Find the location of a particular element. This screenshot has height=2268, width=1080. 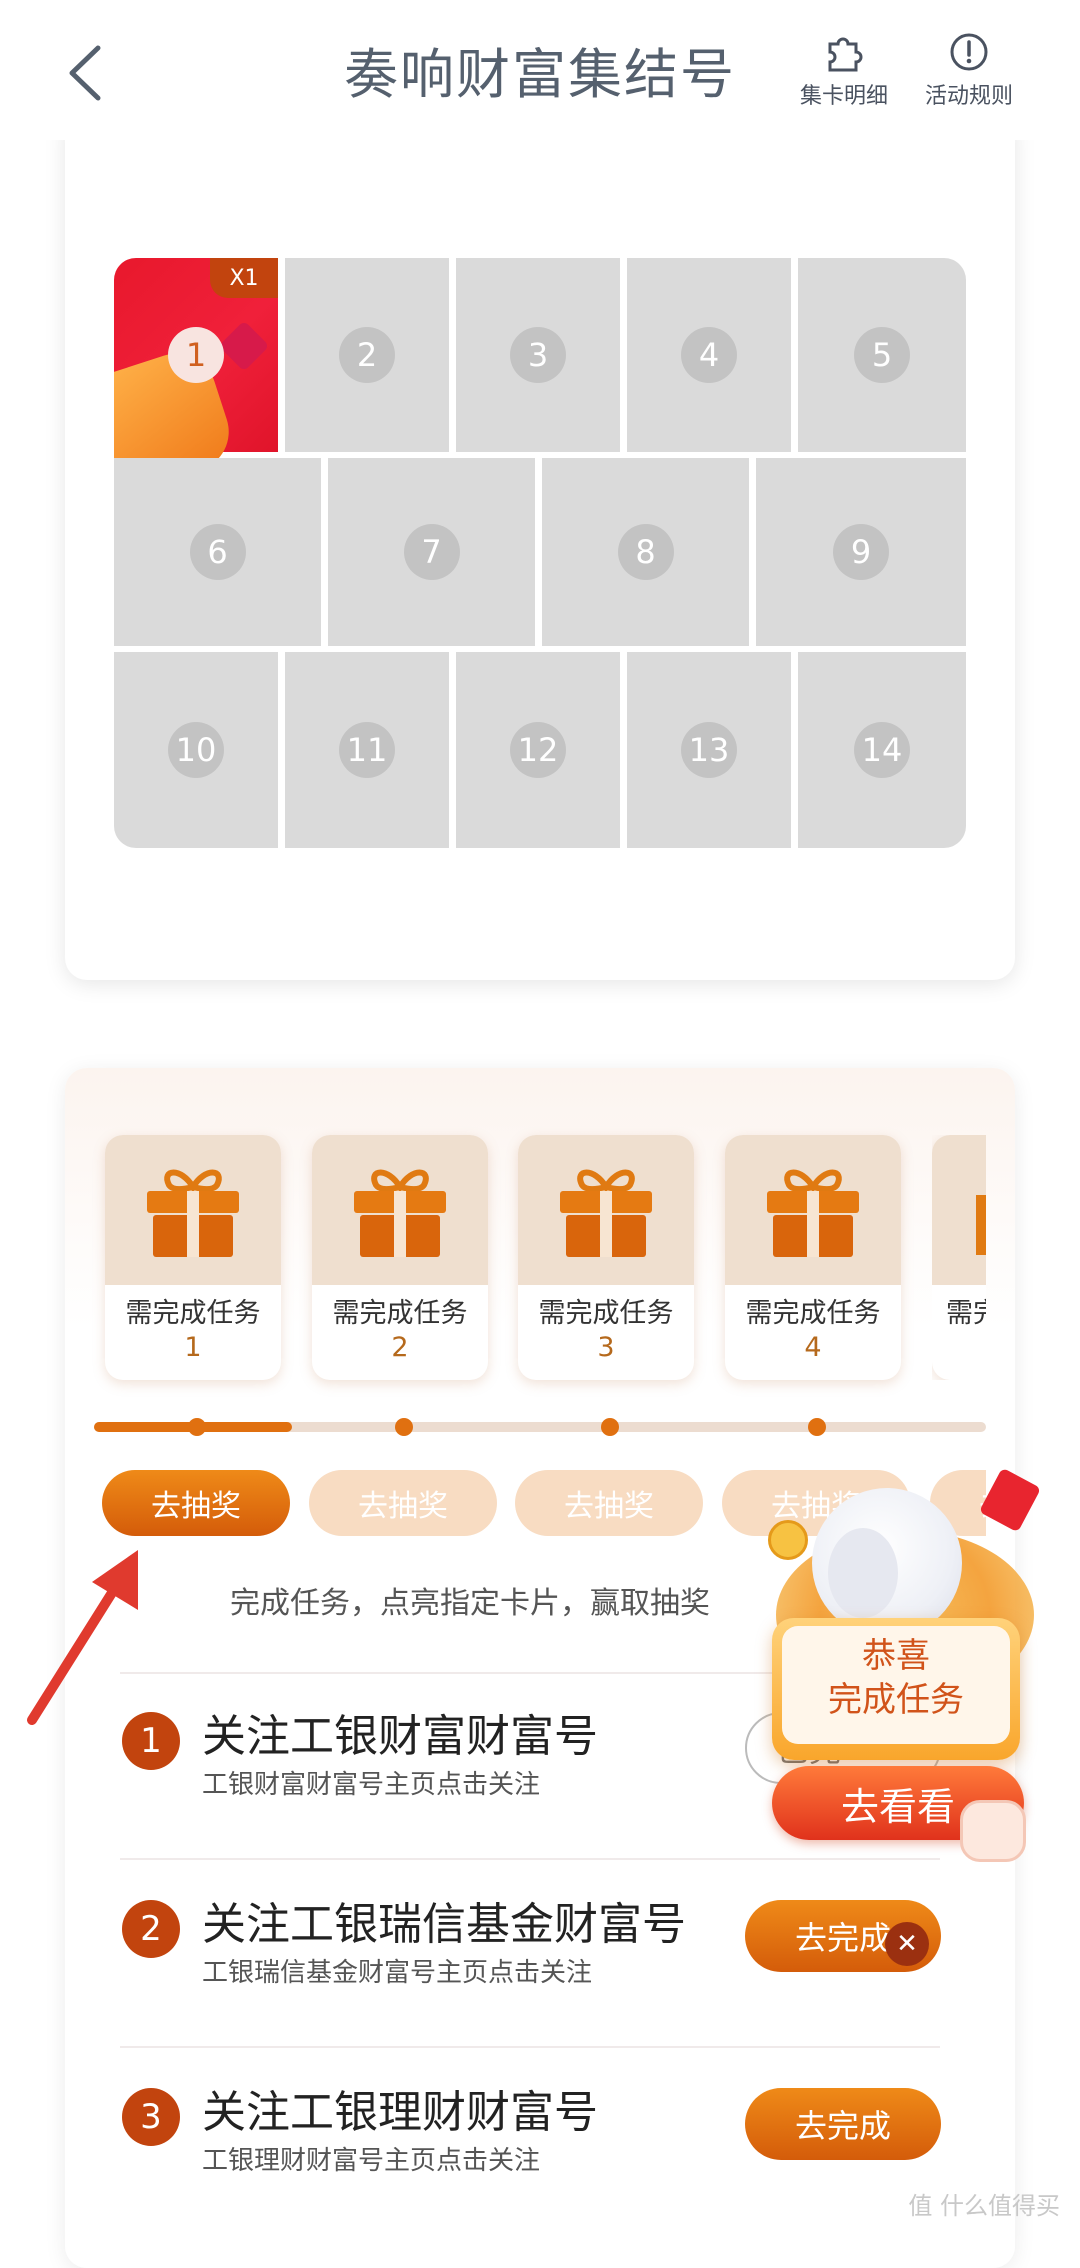

congrats-text: 恭喜 完成任务 is located at coordinates (896, 1678).